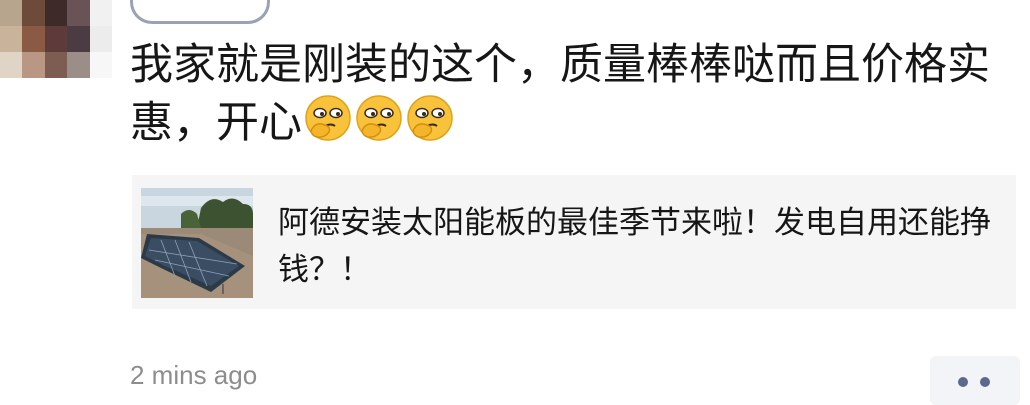 The width and height of the screenshot is (1030, 405). I want to click on avatar, so click(56, 39).